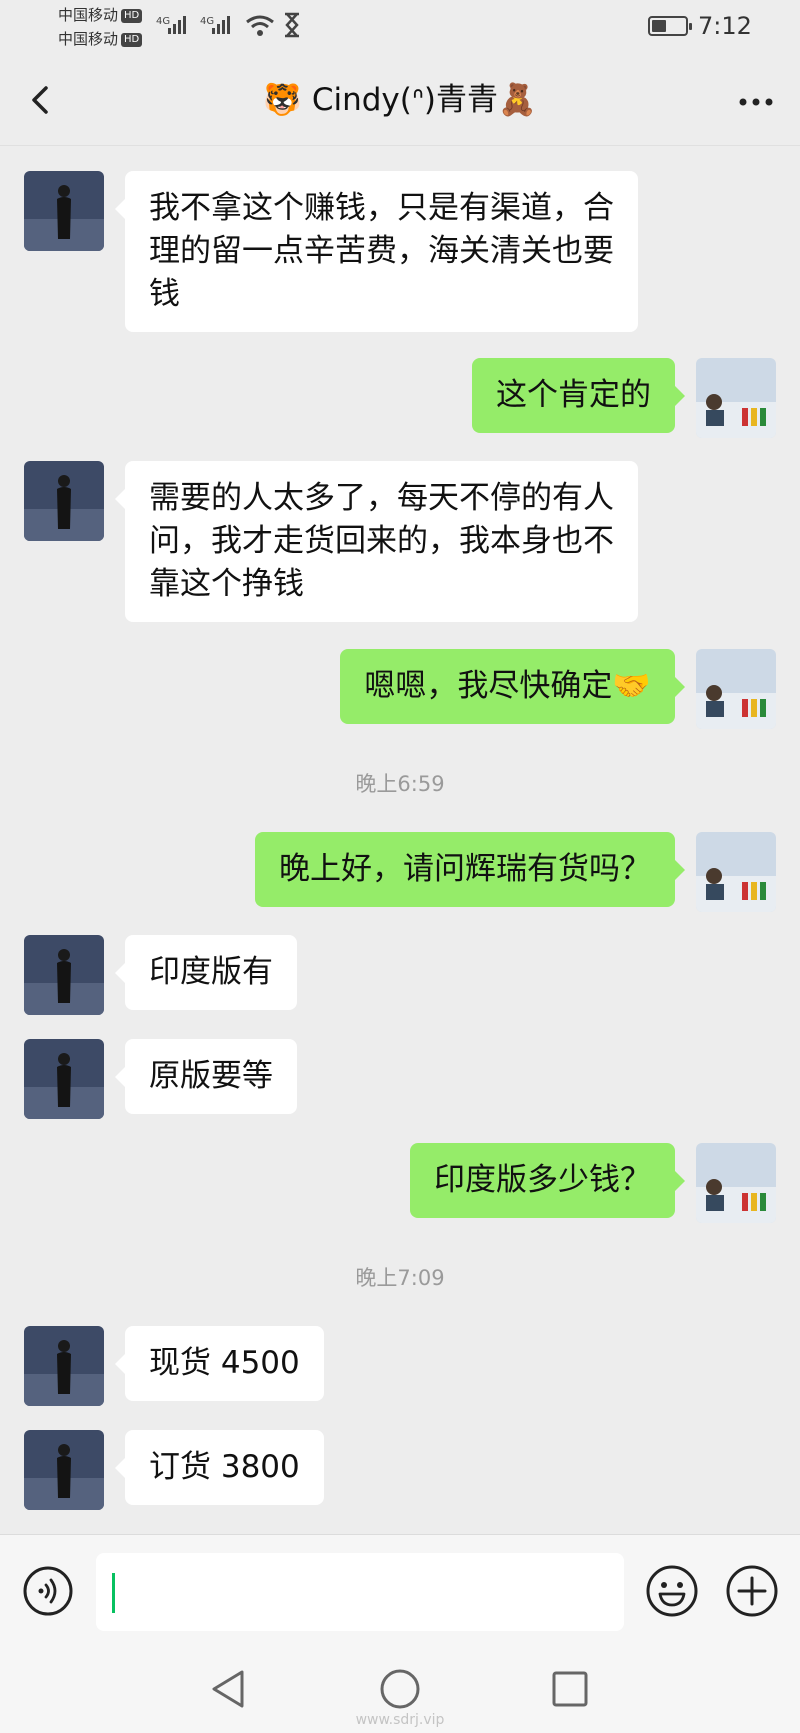  I want to click on status-bar: 中国移动 HD 中国移动 HD 4G 4G 7:12, so click(400, 28).